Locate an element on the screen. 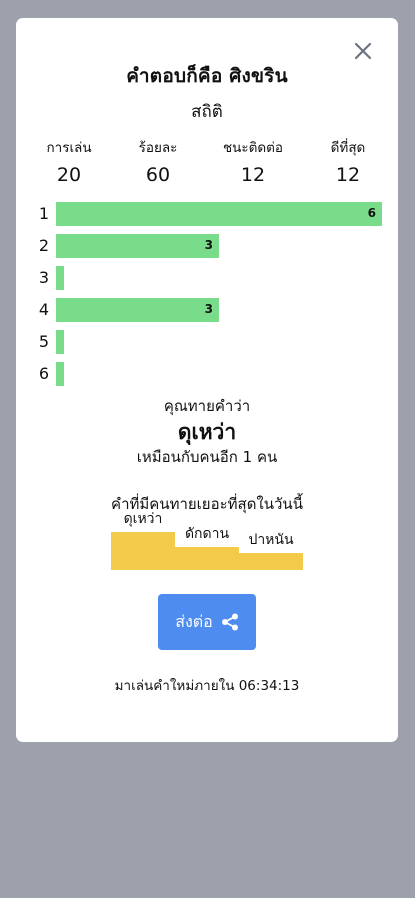  stat-win-percent: ร้อยละ 60 is located at coordinates (158, 161).